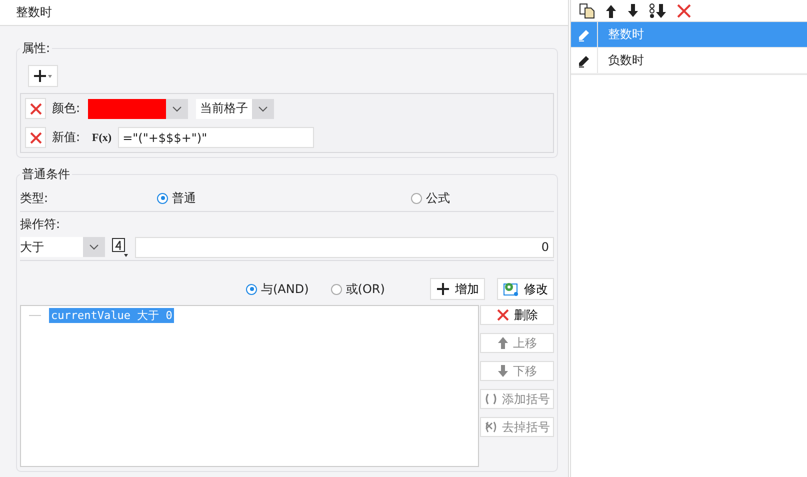 The width and height of the screenshot is (807, 477). I want to click on type-radio: 普通, so click(176, 198).